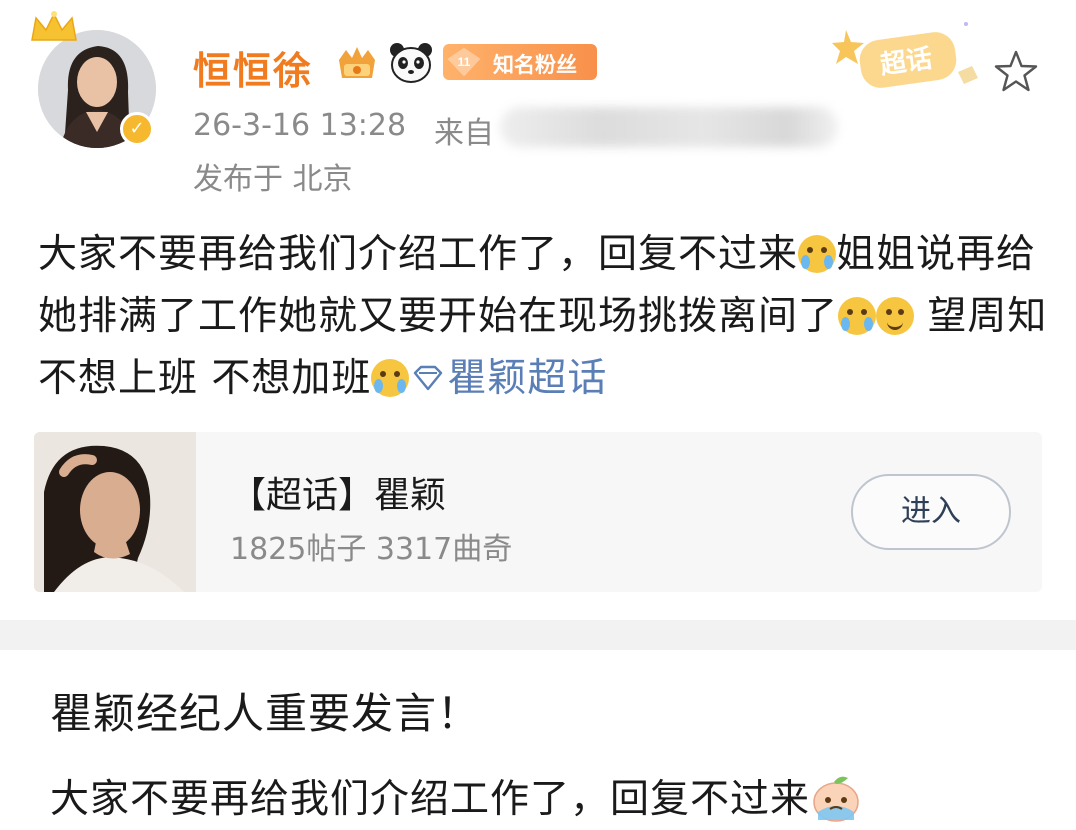 The height and width of the screenshot is (830, 1076). Describe the element at coordinates (428, 378) in the screenshot. I see `super-topic-diamond-icon` at that location.